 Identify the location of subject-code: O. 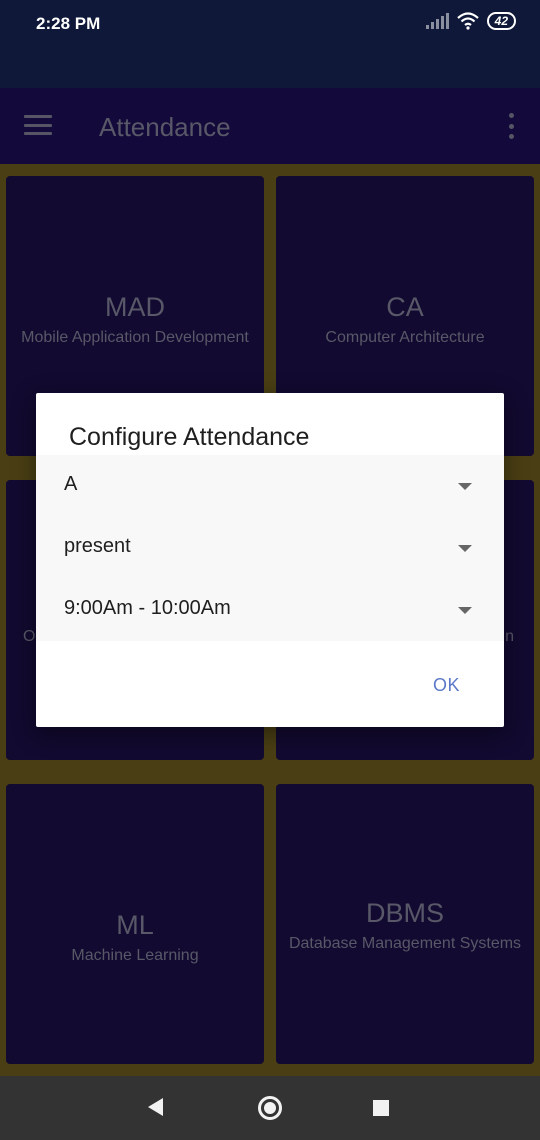
(29, 636).